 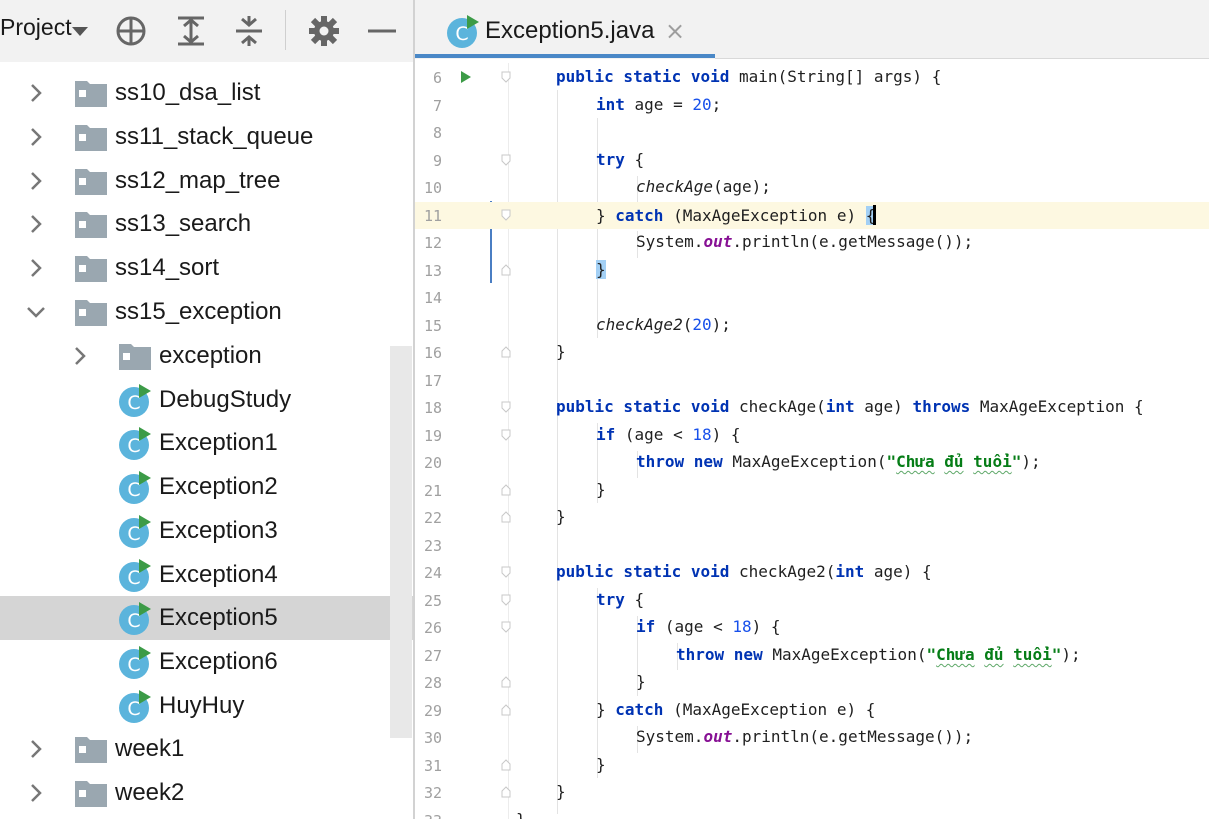 I want to click on line-number: 19, so click(x=432, y=436).